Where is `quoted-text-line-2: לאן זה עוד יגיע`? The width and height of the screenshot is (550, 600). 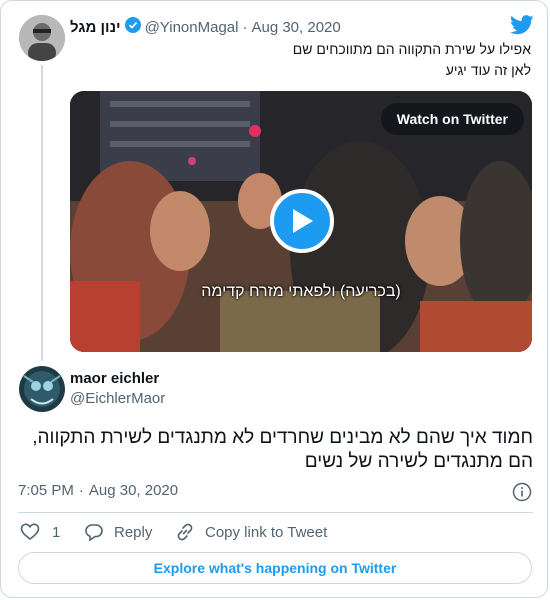
quoted-text-line-2: לאן זה עוד יגיע is located at coordinates (488, 70).